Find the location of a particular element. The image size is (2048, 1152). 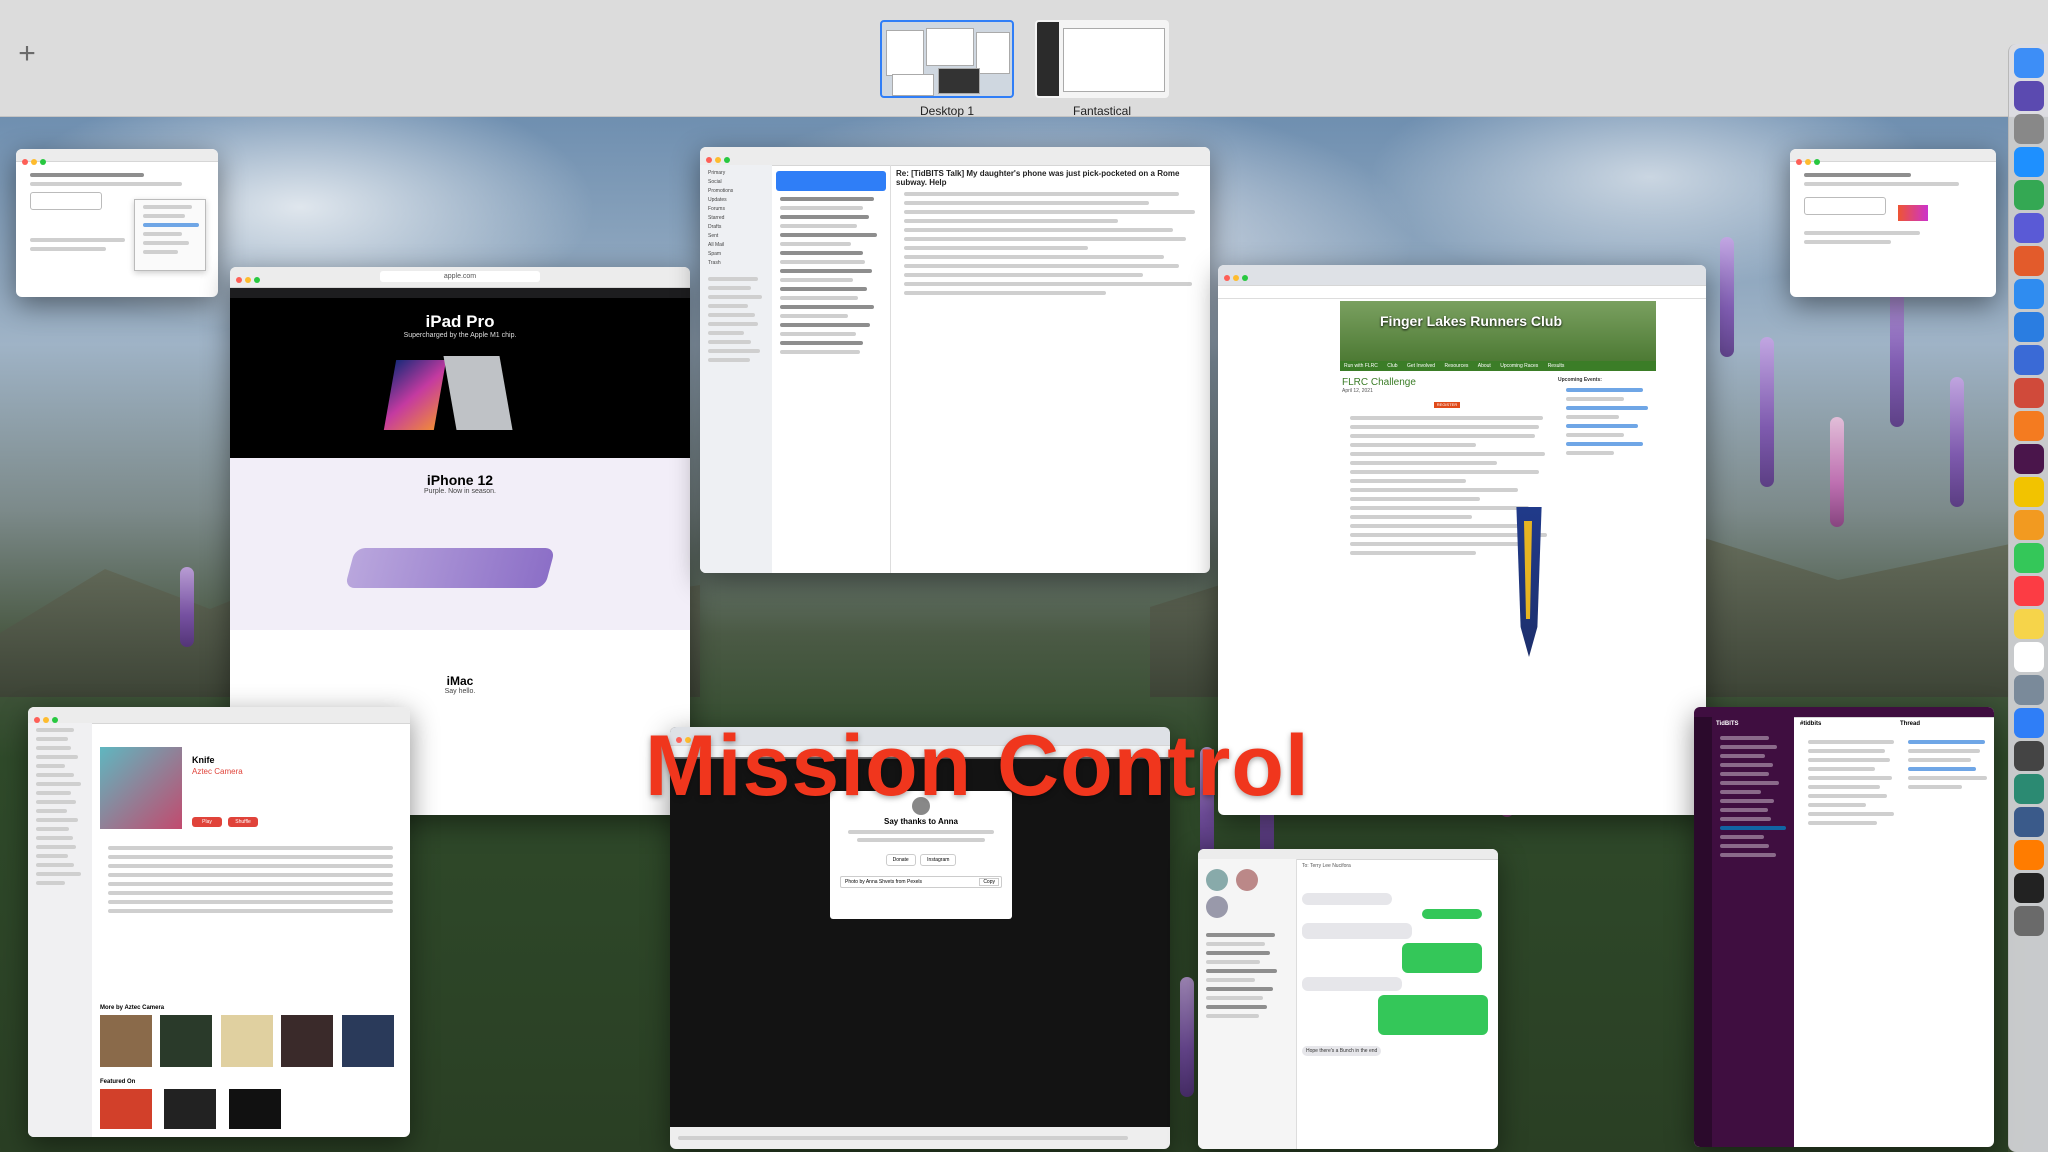

bbedit-icon is located at coordinates (2029, 228).